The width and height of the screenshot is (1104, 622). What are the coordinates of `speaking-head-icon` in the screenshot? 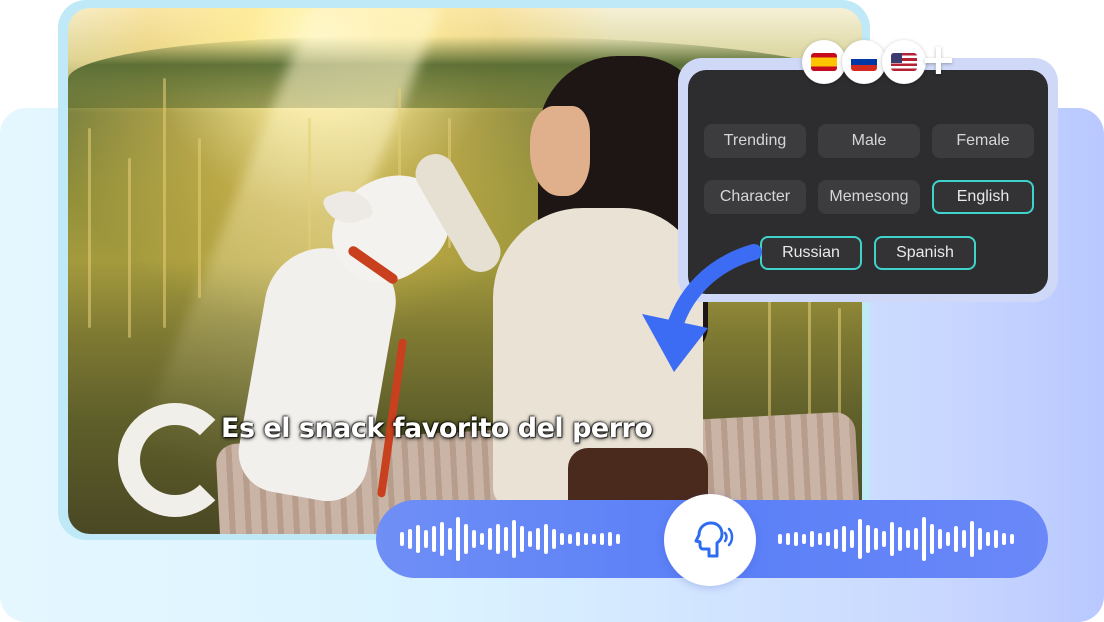 It's located at (714, 539).